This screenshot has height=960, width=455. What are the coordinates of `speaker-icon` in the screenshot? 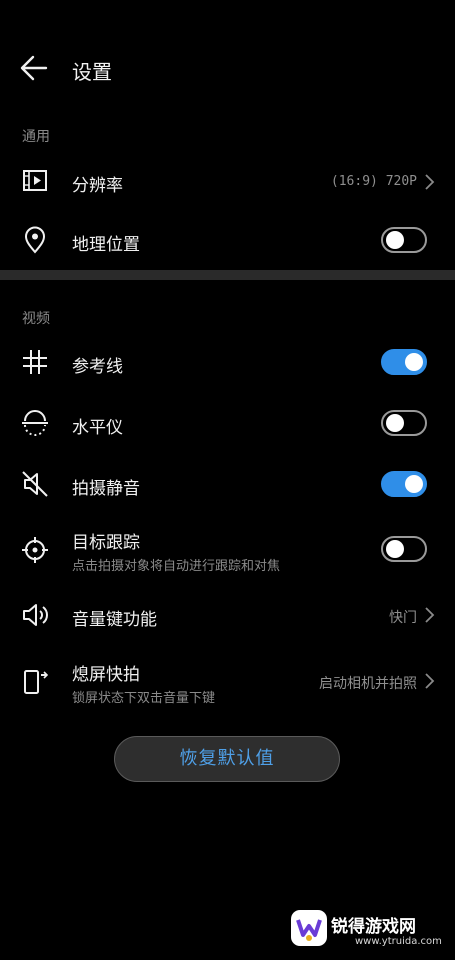 It's located at (35, 615).